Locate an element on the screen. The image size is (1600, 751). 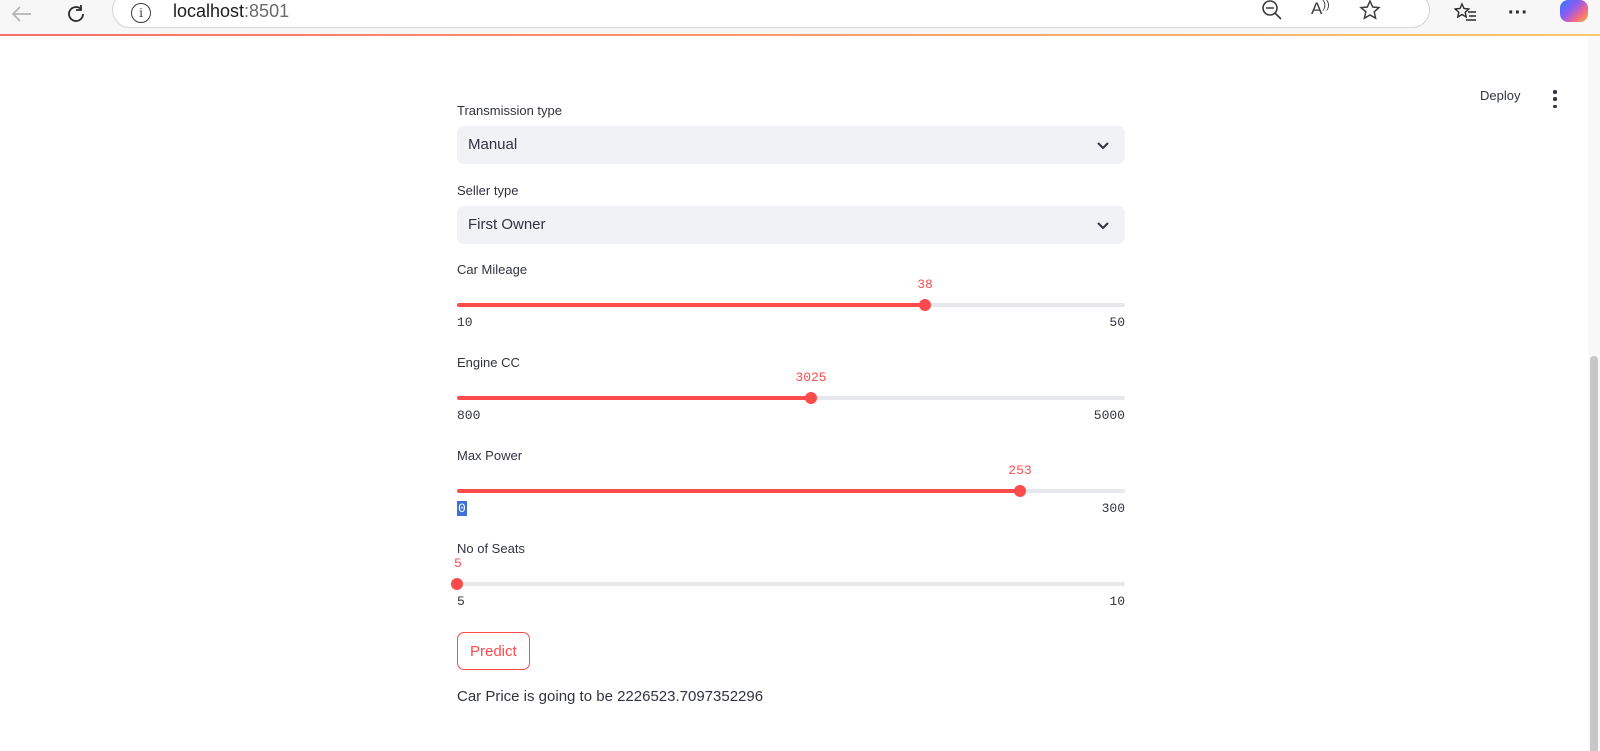
favorites-list-icon is located at coordinates (1466, 13).